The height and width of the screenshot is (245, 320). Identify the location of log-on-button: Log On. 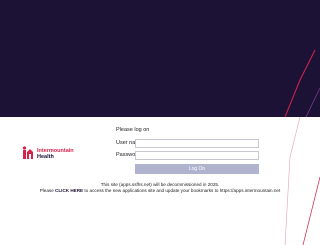
(197, 169).